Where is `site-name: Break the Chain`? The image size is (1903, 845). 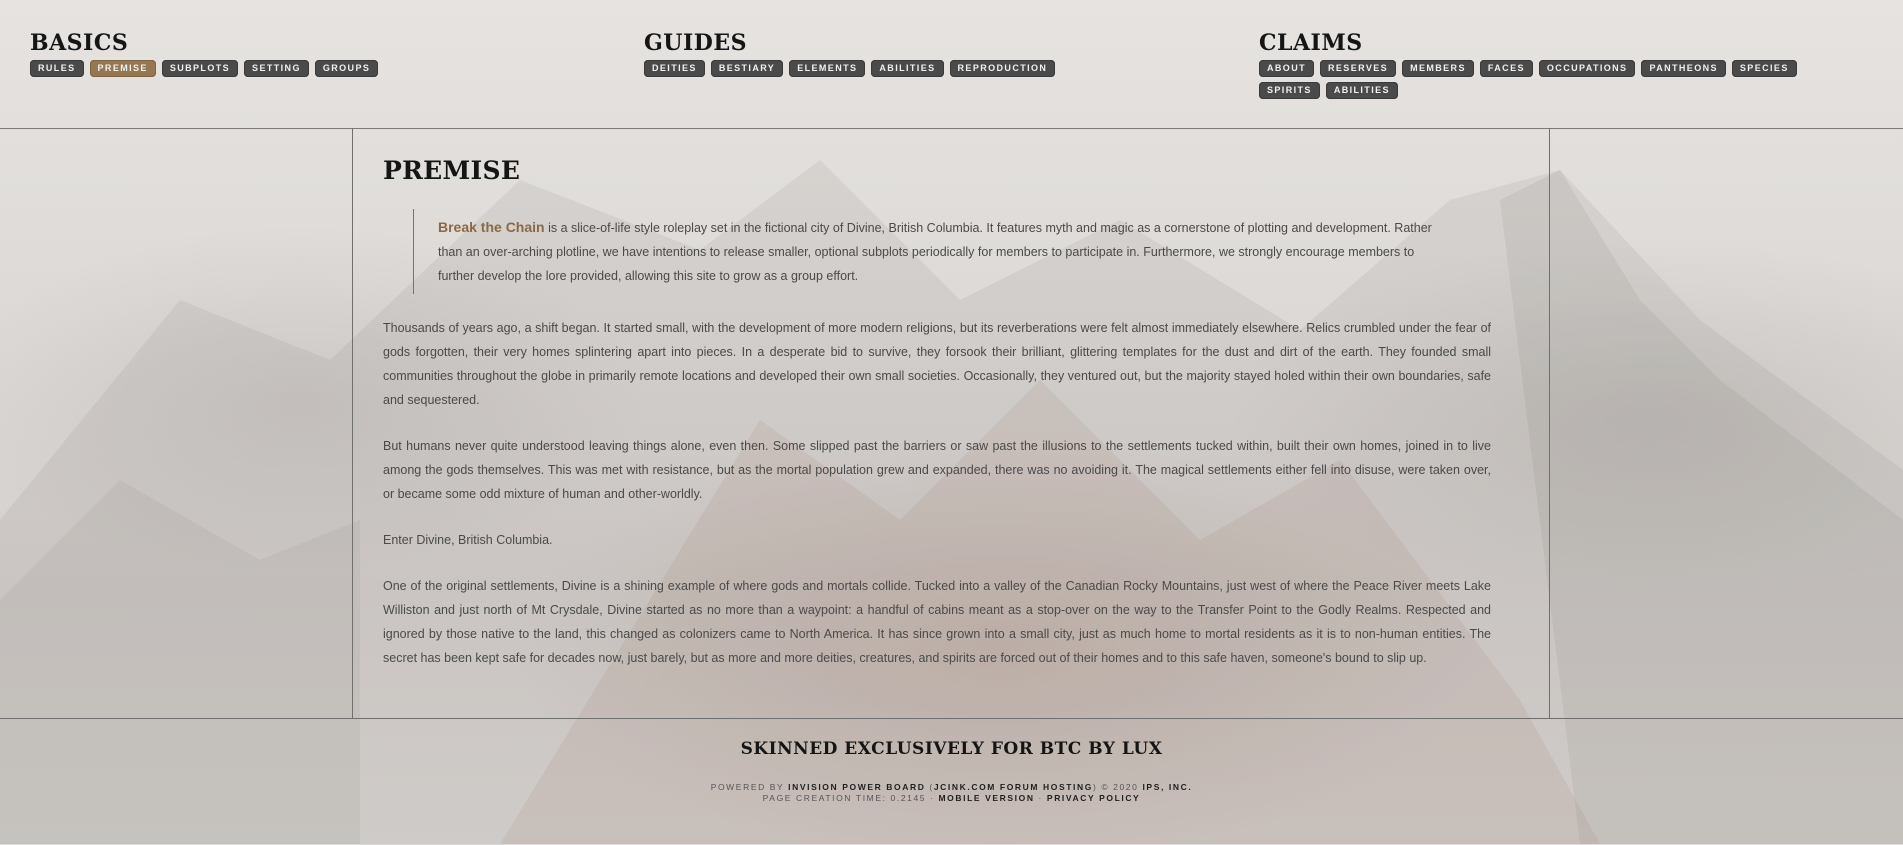
site-name: Break the Chain is located at coordinates (491, 227).